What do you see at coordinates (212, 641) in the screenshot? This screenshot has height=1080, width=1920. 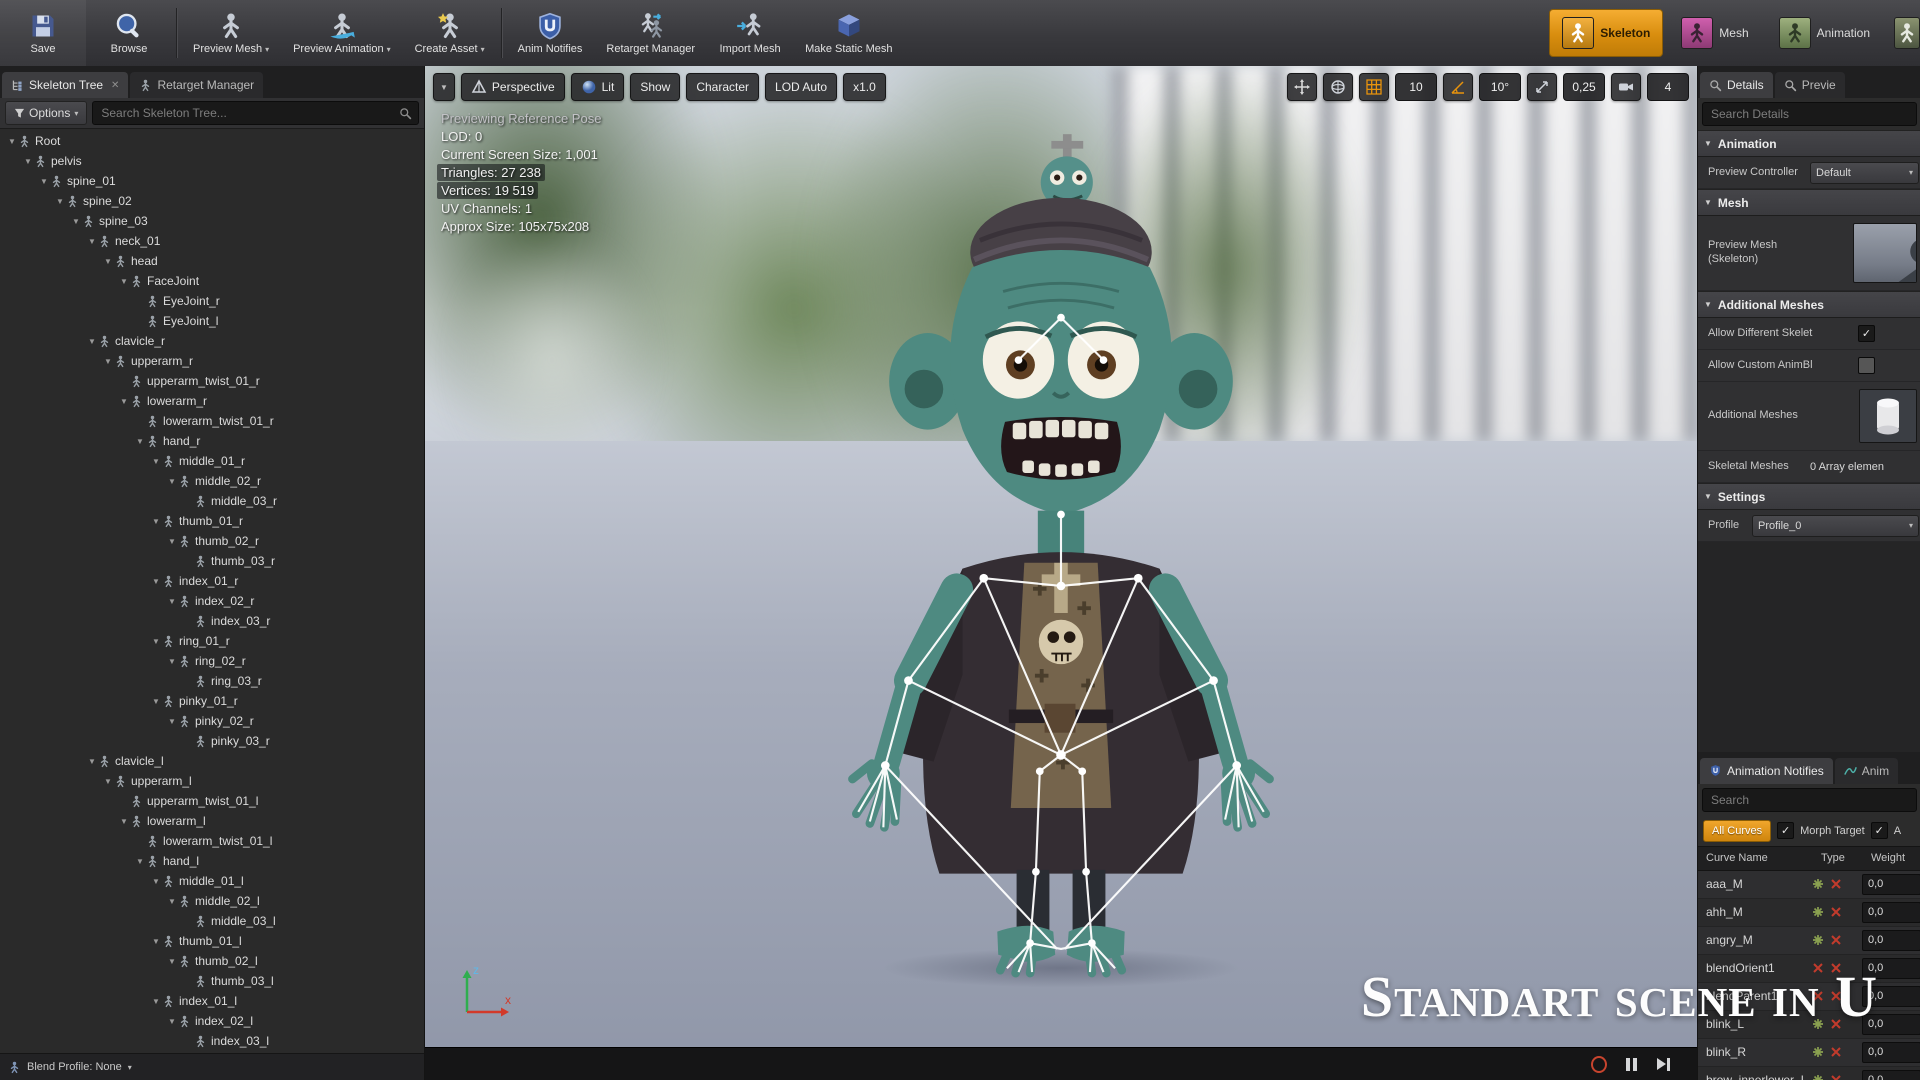 I see `bone-row: ▼ ring_01_r` at bounding box center [212, 641].